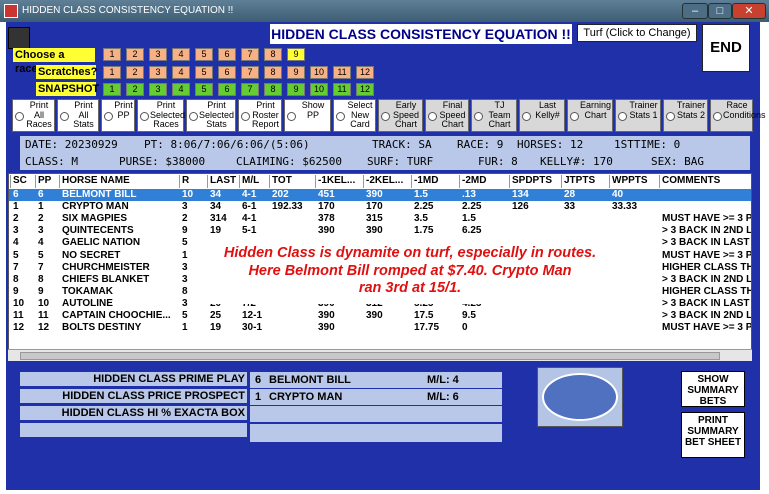 The height and width of the screenshot is (494, 769). Describe the element at coordinates (542, 115) in the screenshot. I see `option-last-kelly: Last Kelly#` at that location.